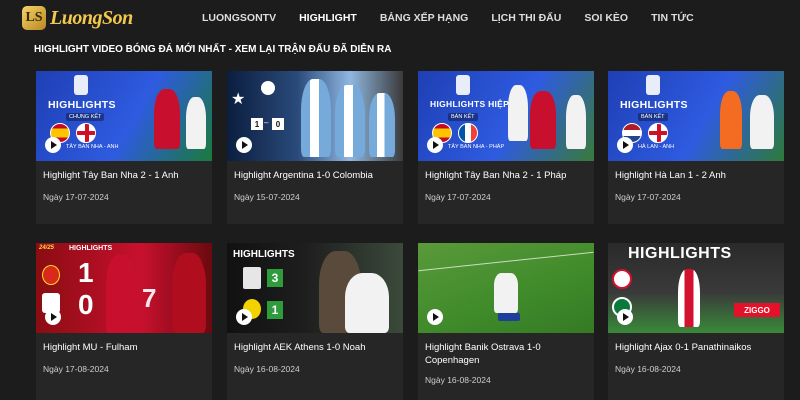  I want to click on score-home: 3, so click(275, 278).